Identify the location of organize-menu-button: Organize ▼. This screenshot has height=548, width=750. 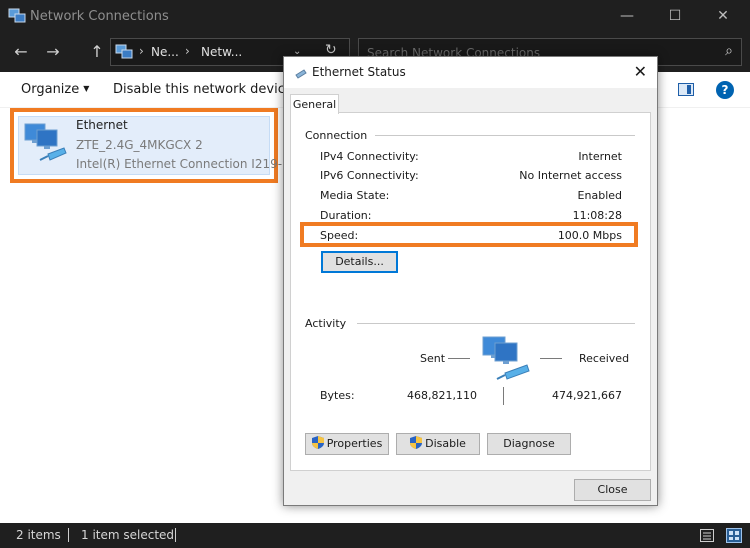
(55, 89).